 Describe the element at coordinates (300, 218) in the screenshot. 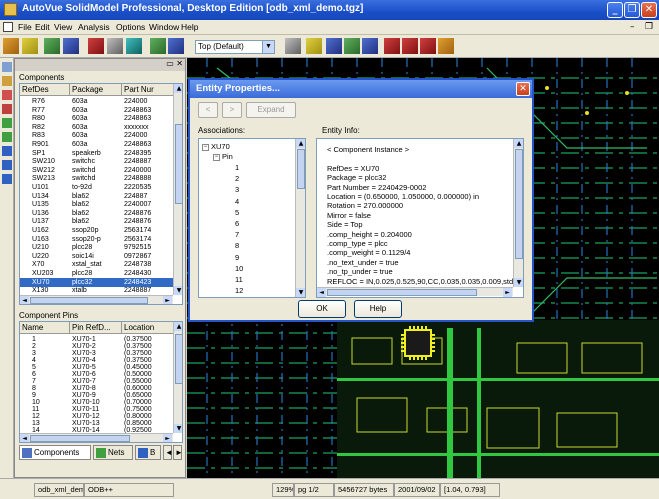

I see `tree-vscroll: ▲ ▼` at that location.